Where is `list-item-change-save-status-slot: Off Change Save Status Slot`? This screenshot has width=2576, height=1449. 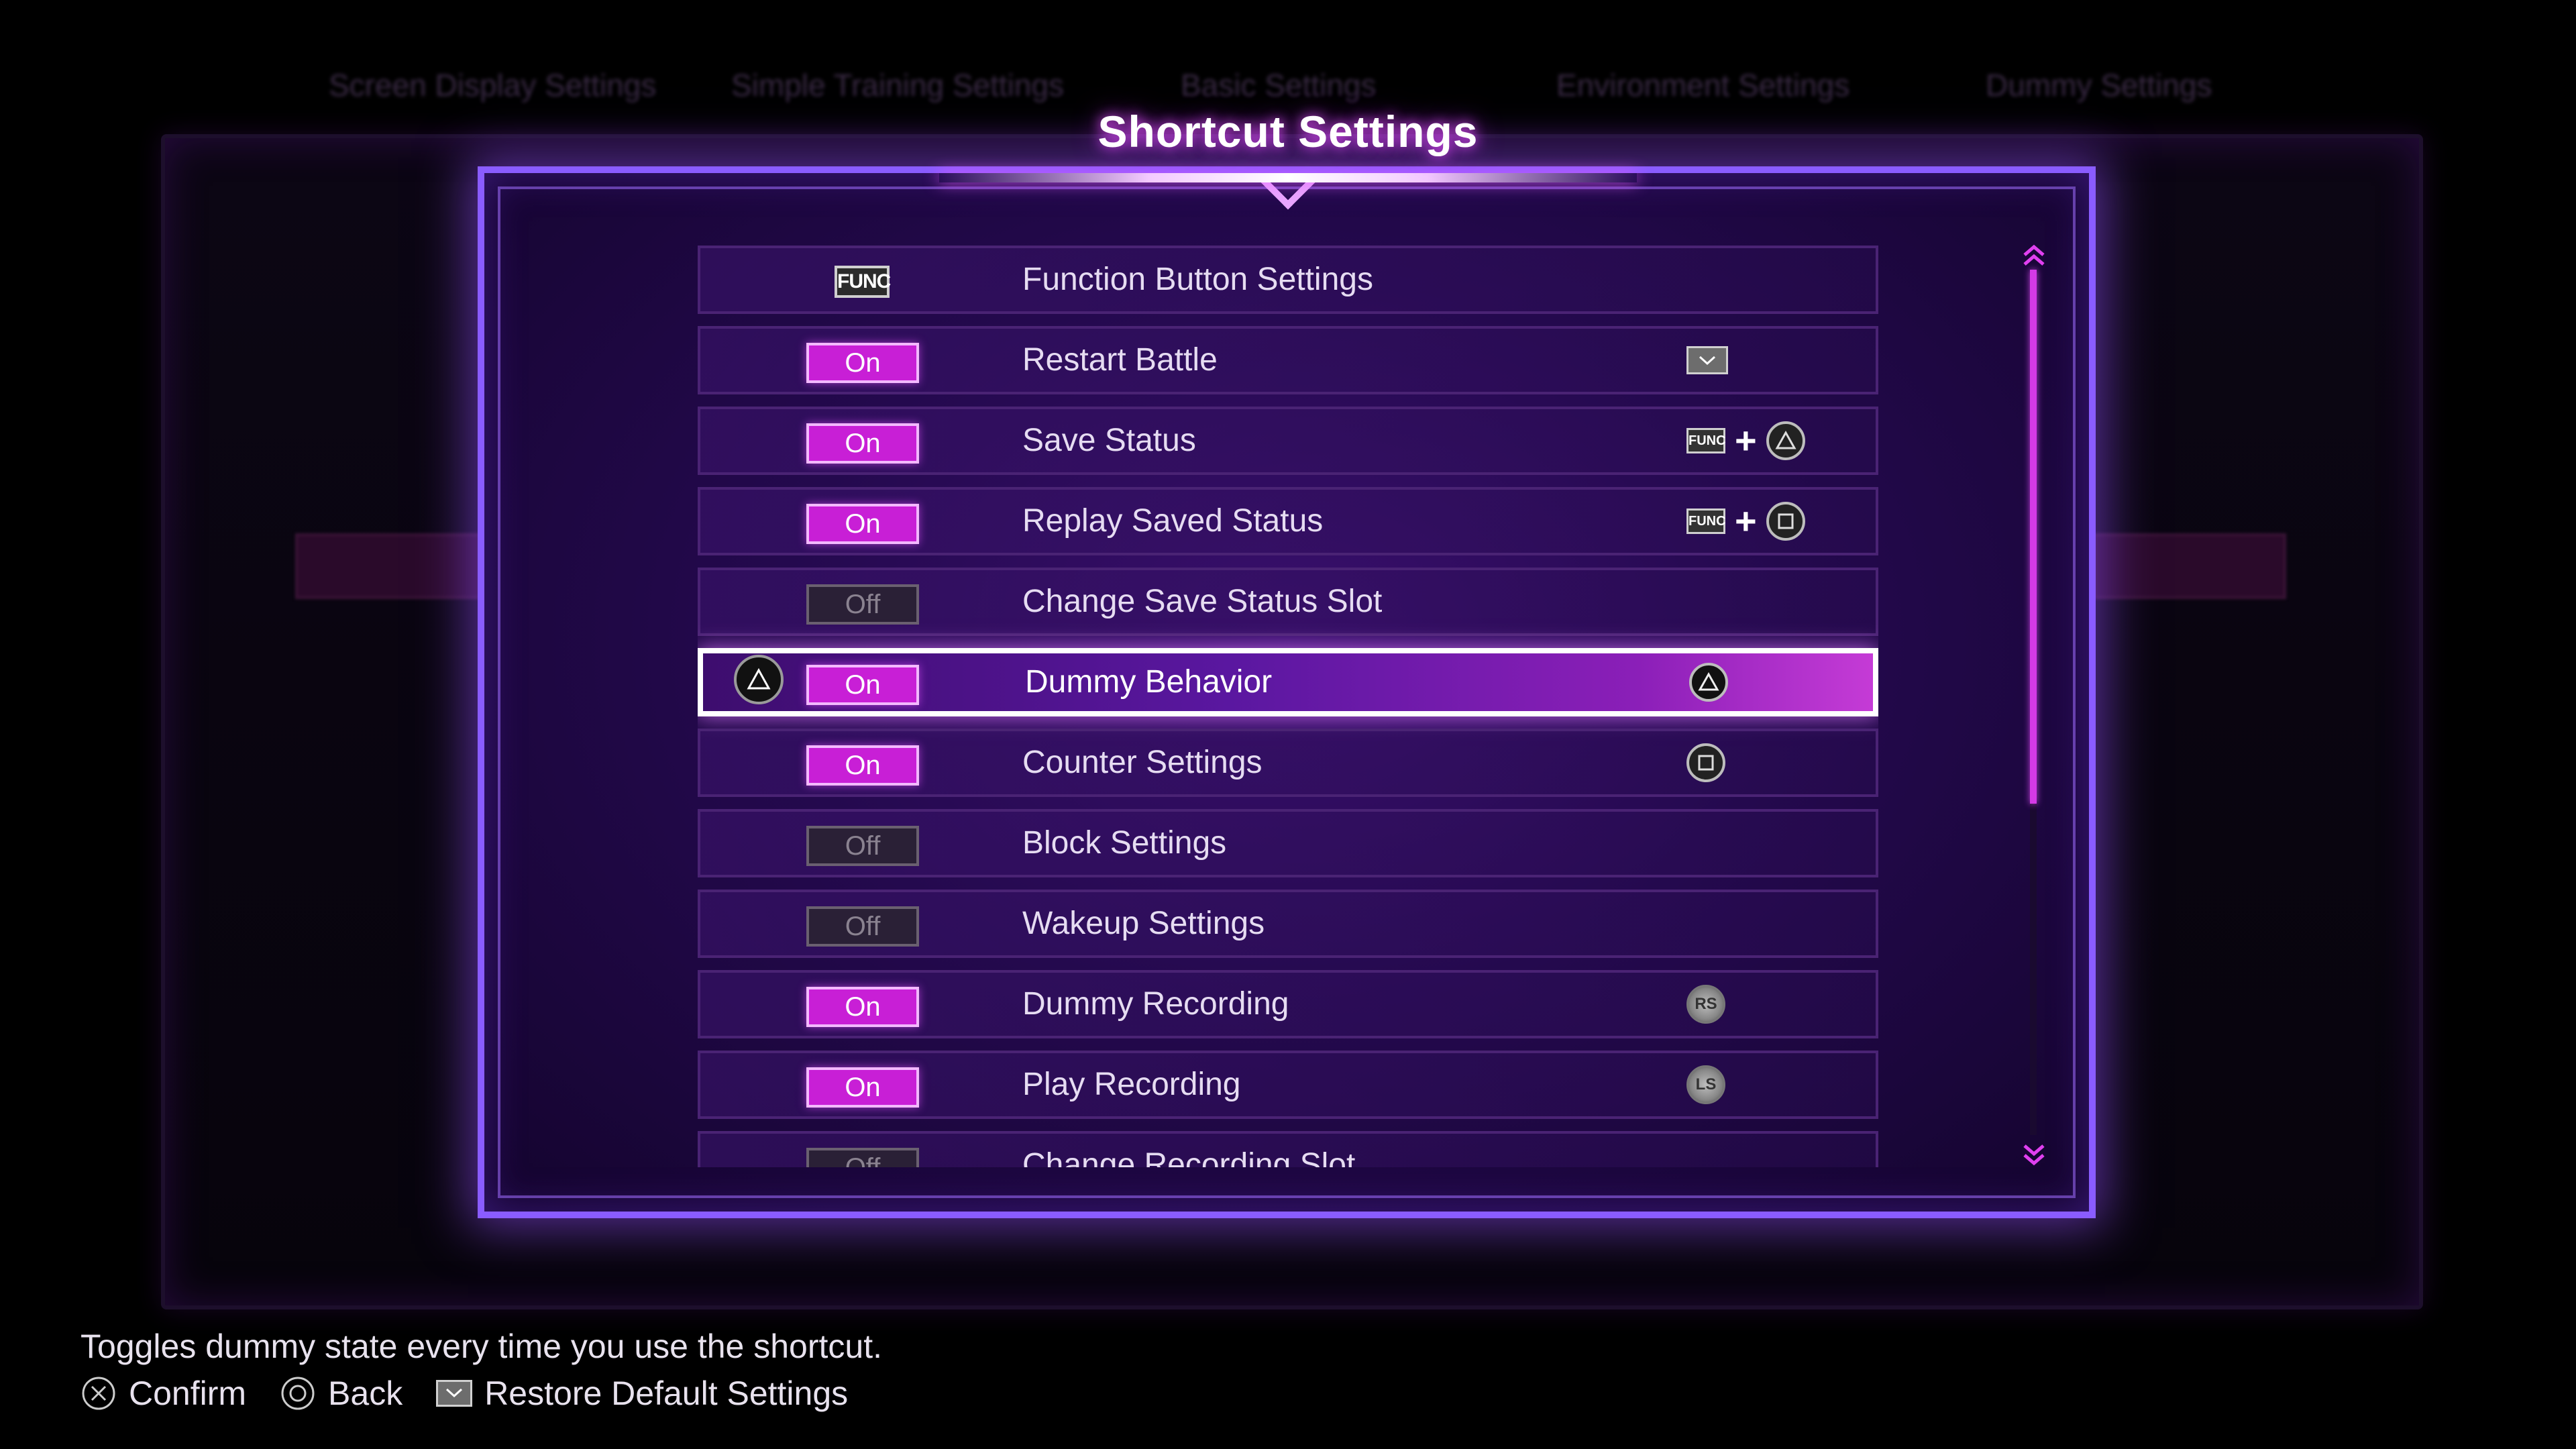 list-item-change-save-status-slot: Off Change Save Status Slot is located at coordinates (1288, 602).